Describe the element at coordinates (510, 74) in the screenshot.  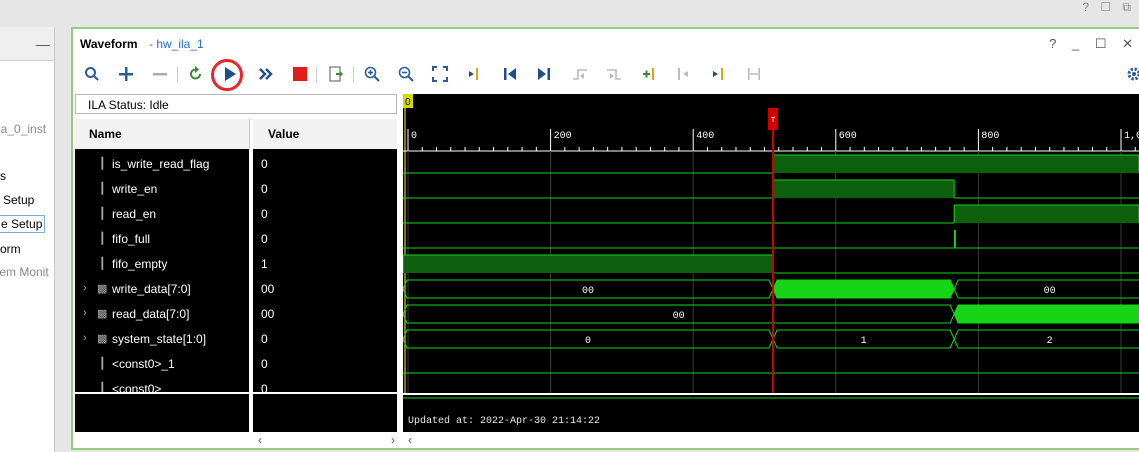
I see `goto-start-icon` at that location.